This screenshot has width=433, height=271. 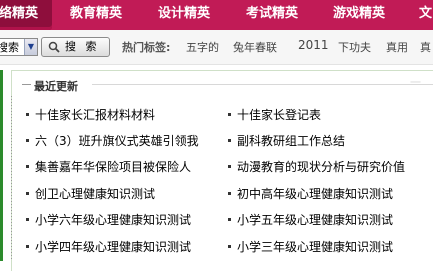 I want to click on nav-item-label: 络精英, so click(x=19, y=13).